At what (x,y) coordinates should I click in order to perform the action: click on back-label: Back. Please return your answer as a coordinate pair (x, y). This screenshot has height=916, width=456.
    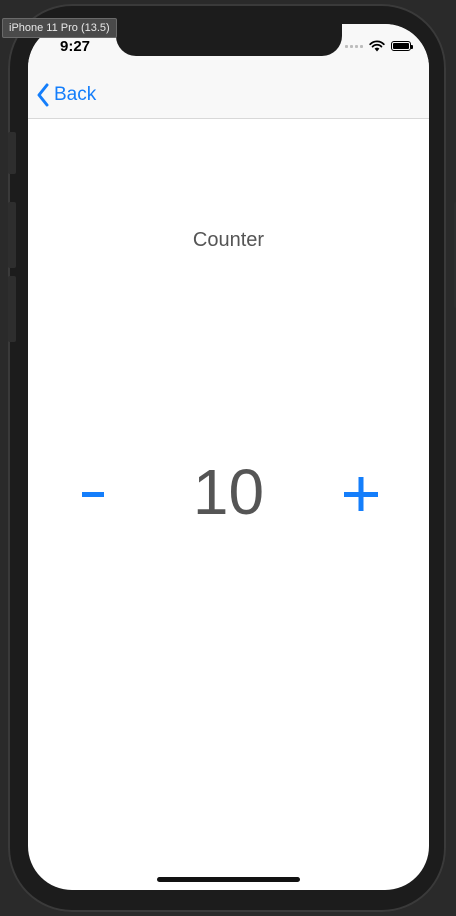
    Looking at the image, I should click on (75, 94).